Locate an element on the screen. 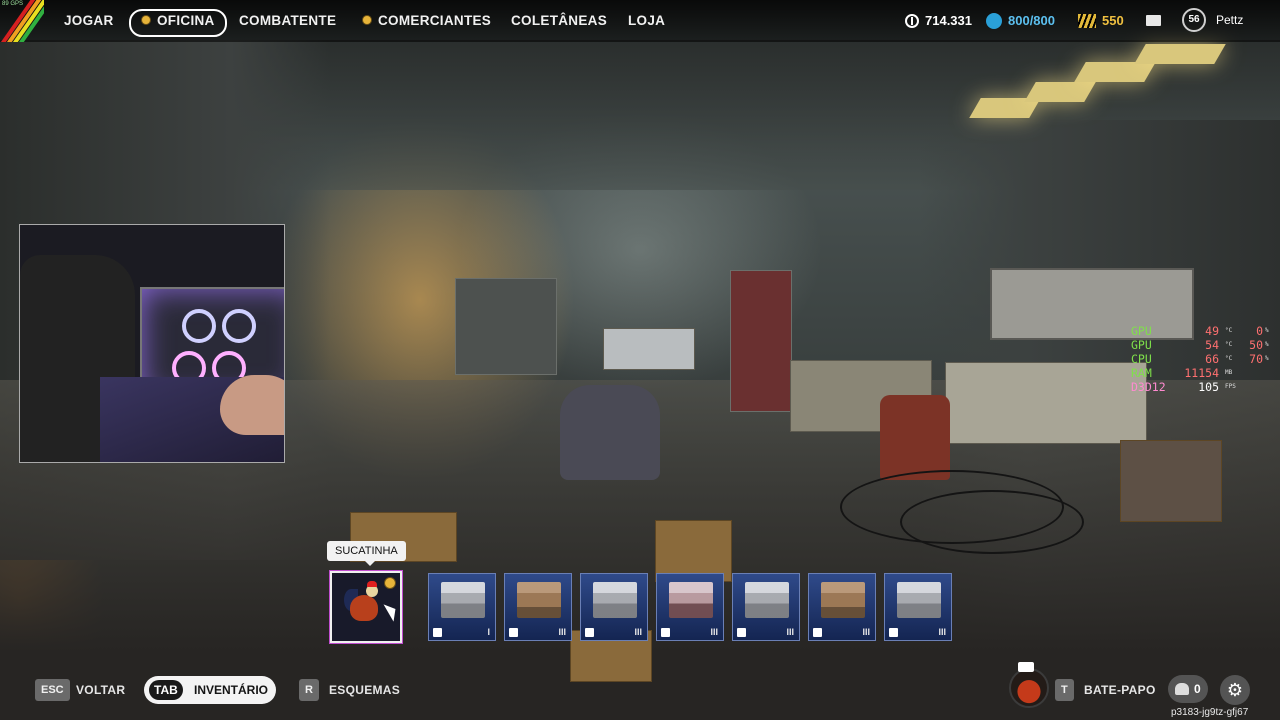  hw-row: D3D12 105 FPS is located at coordinates (1201, 387).